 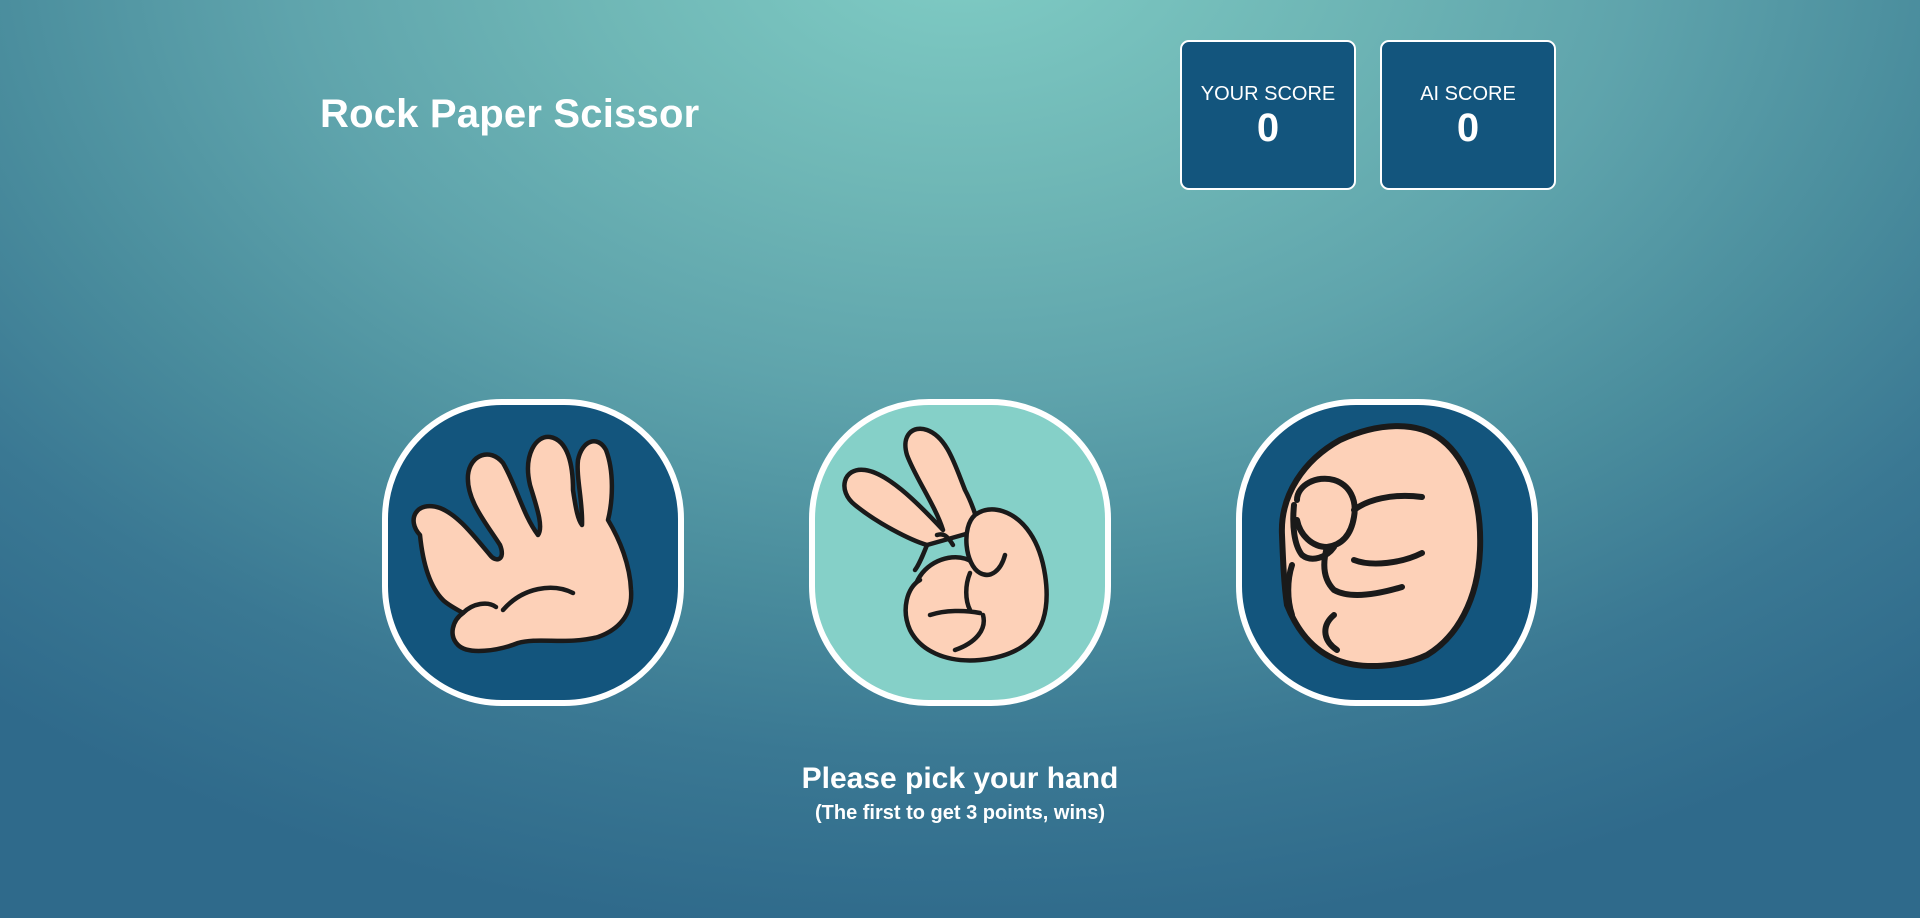 I want to click on rules-hint: (The first to get 3 points, wins), so click(x=960, y=813).